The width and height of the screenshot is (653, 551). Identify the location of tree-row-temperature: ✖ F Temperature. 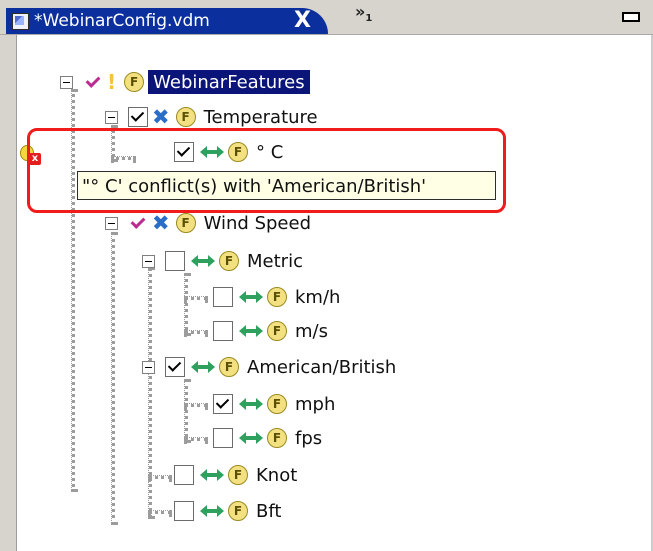
(211, 117).